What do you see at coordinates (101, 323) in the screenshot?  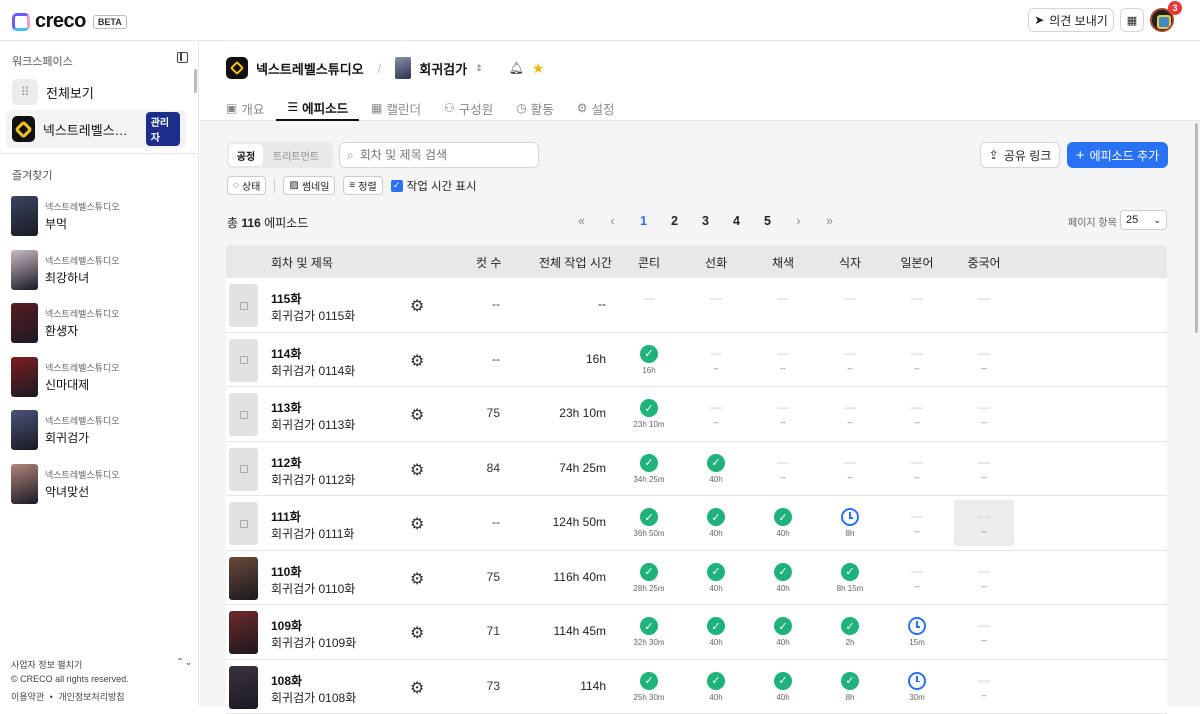 I see `favorite-item: 넥스트레벨스튜디오환생자` at bounding box center [101, 323].